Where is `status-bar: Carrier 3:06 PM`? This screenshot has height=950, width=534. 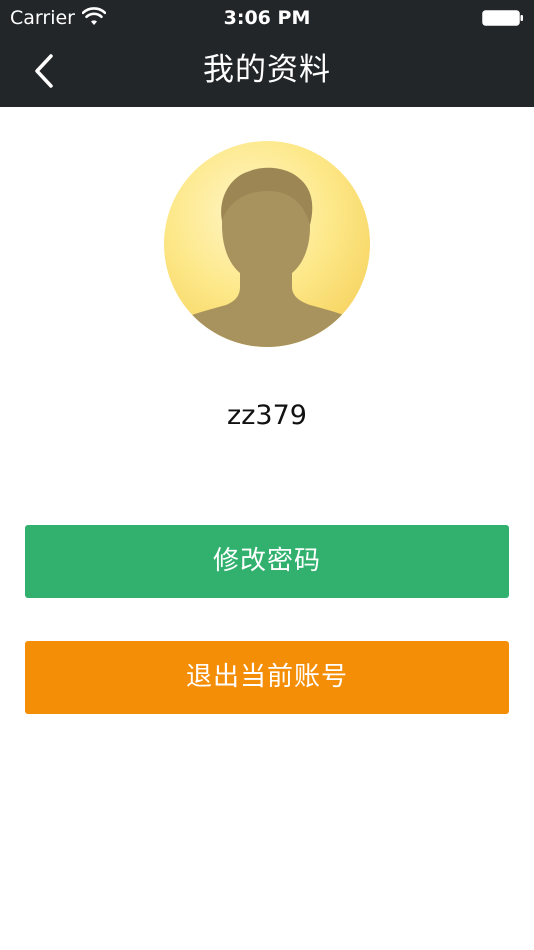
status-bar: Carrier 3:06 PM is located at coordinates (267, 18).